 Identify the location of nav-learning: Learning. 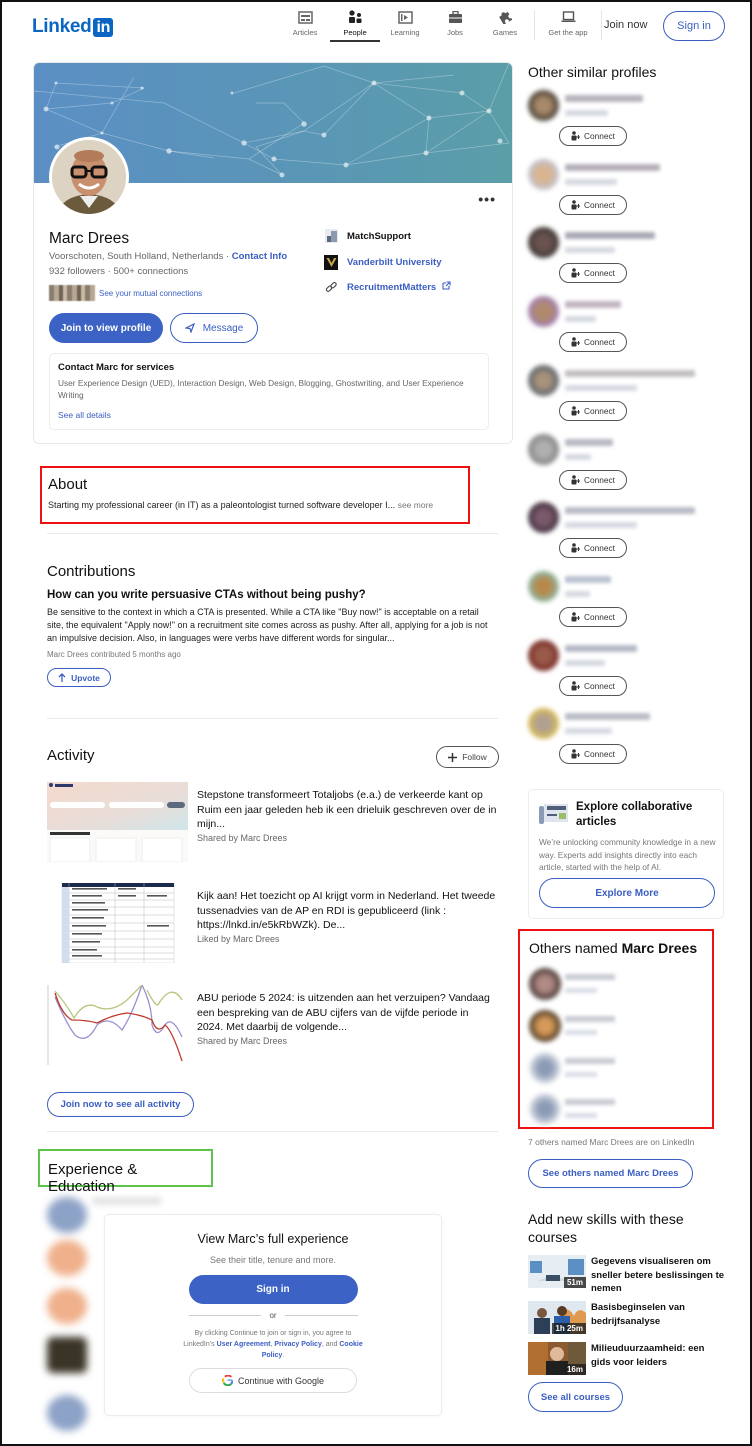
(405, 26).